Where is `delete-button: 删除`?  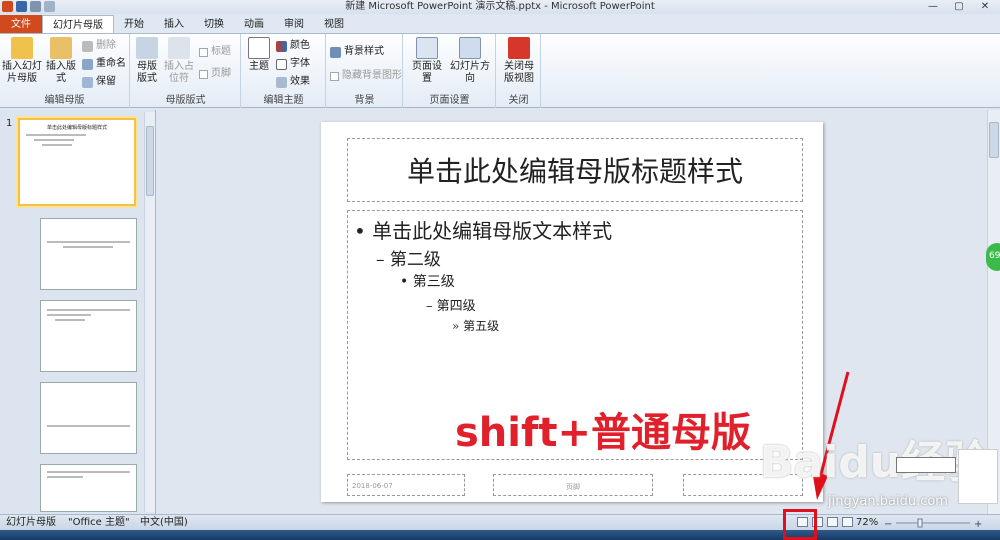
delete-button: 删除 is located at coordinates (99, 46).